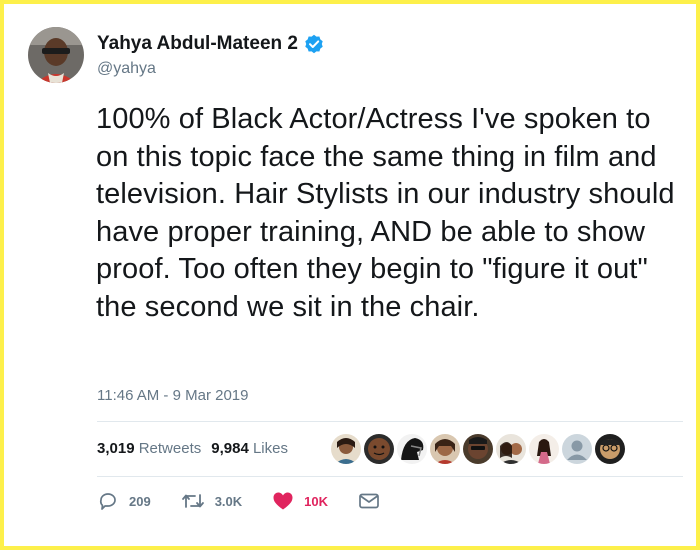 The height and width of the screenshot is (550, 700). I want to click on retweet-count: 3.0K, so click(228, 501).